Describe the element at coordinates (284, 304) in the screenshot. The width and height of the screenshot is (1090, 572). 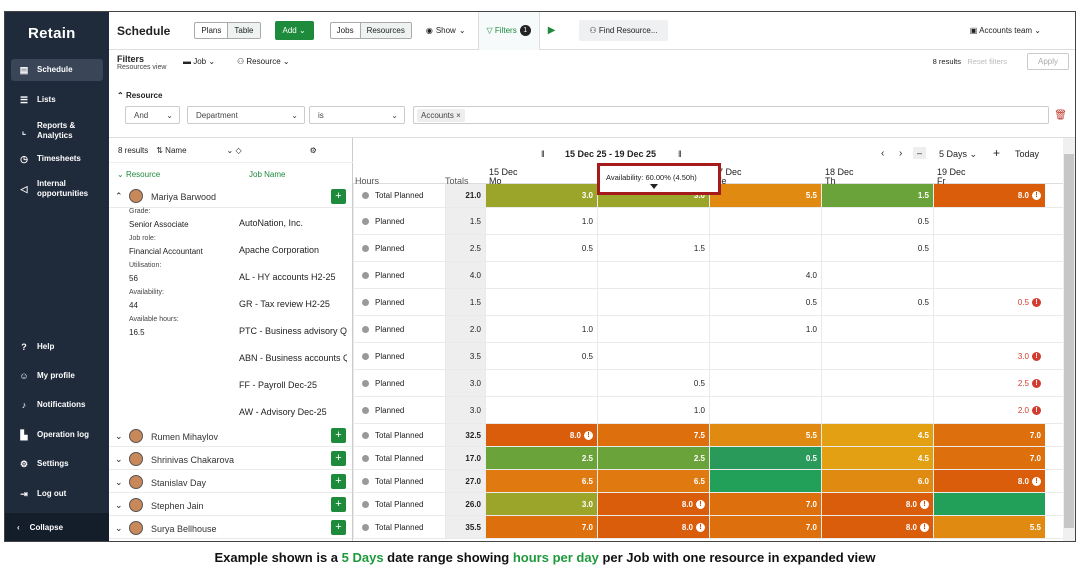
I see `job-name: GR - Tax review H2-25` at that location.